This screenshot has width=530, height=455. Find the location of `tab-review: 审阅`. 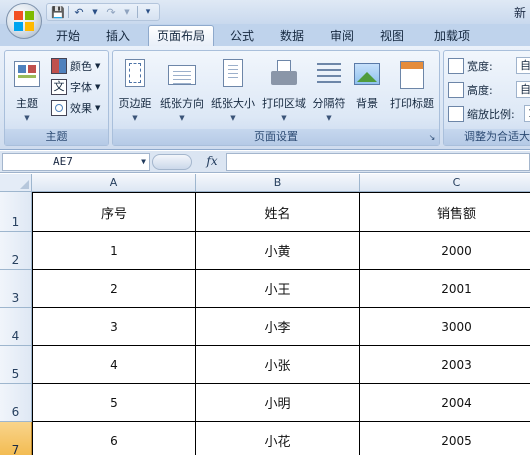

tab-review: 审阅 is located at coordinates (342, 36).